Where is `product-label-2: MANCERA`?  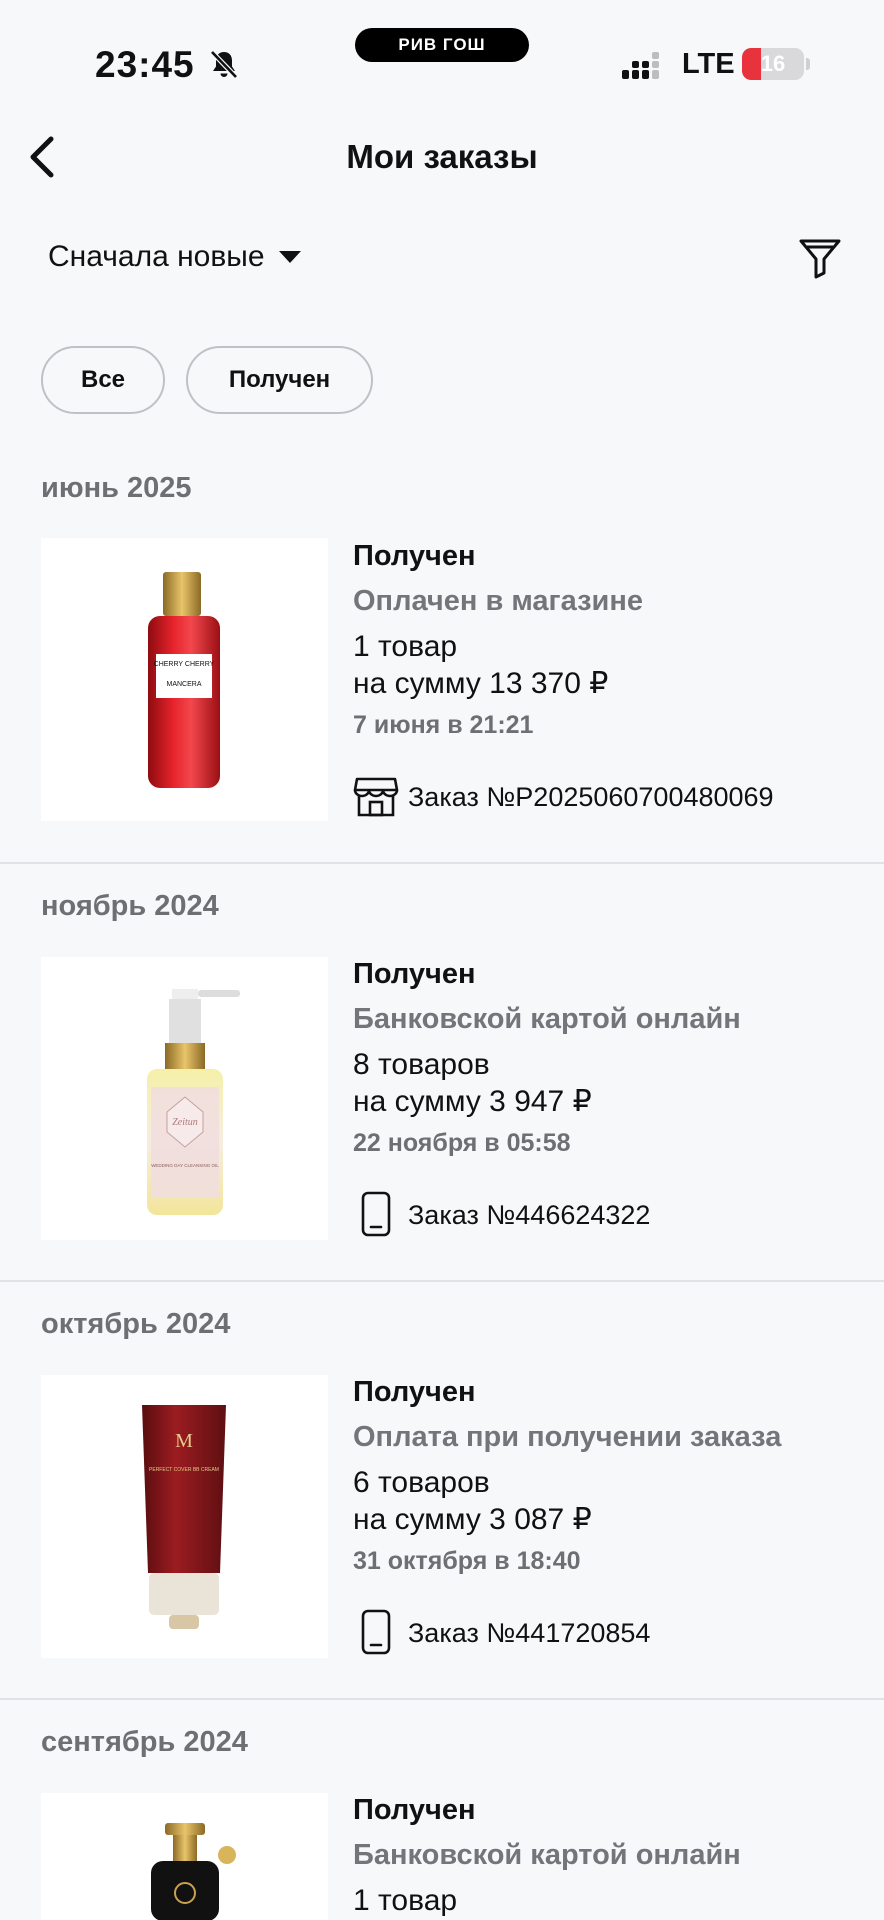 product-label-2: MANCERA is located at coordinates (183, 684).